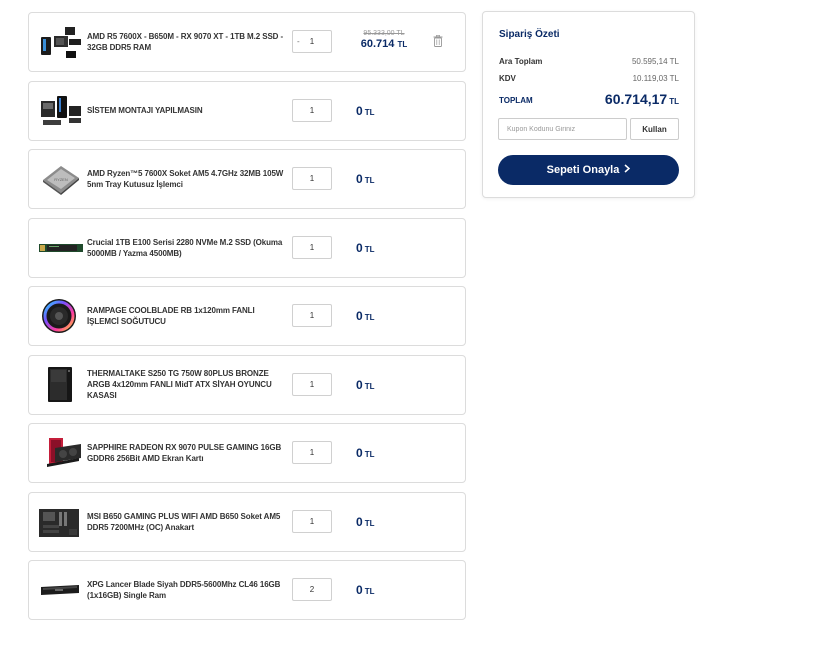  I want to click on pc-bundle-icon, so click(61, 42).